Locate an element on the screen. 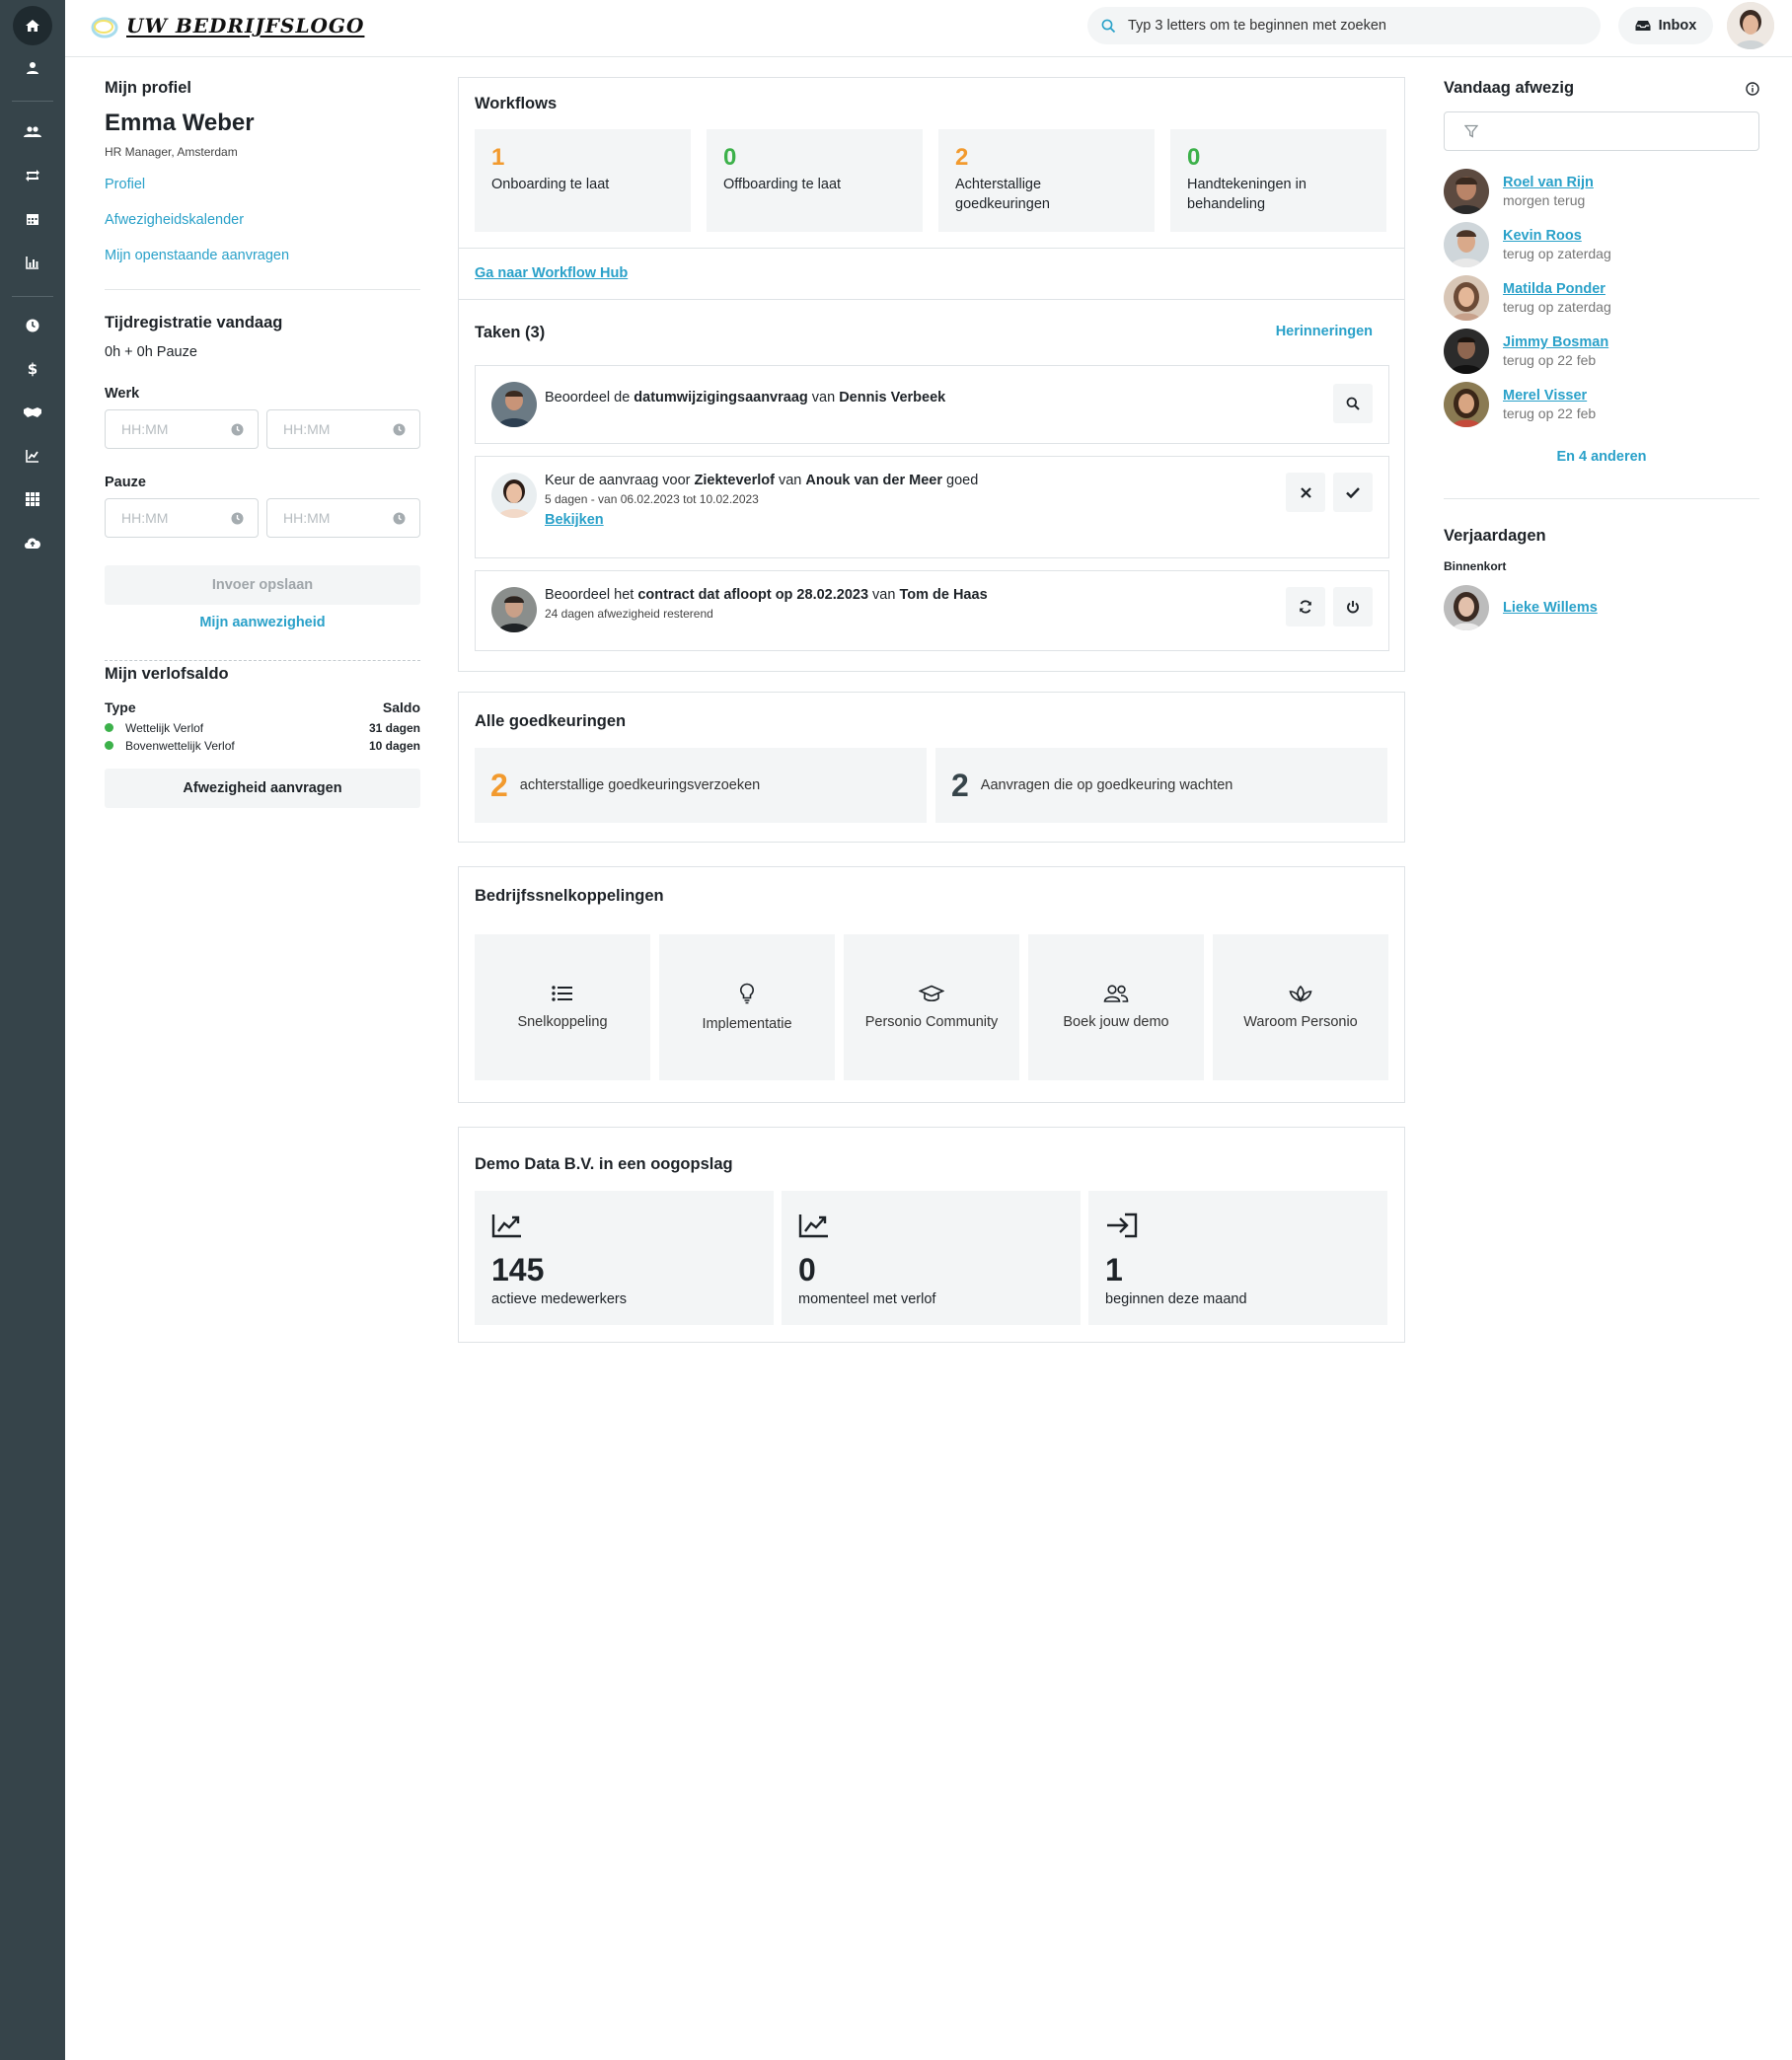  info-icon is located at coordinates (1753, 88).